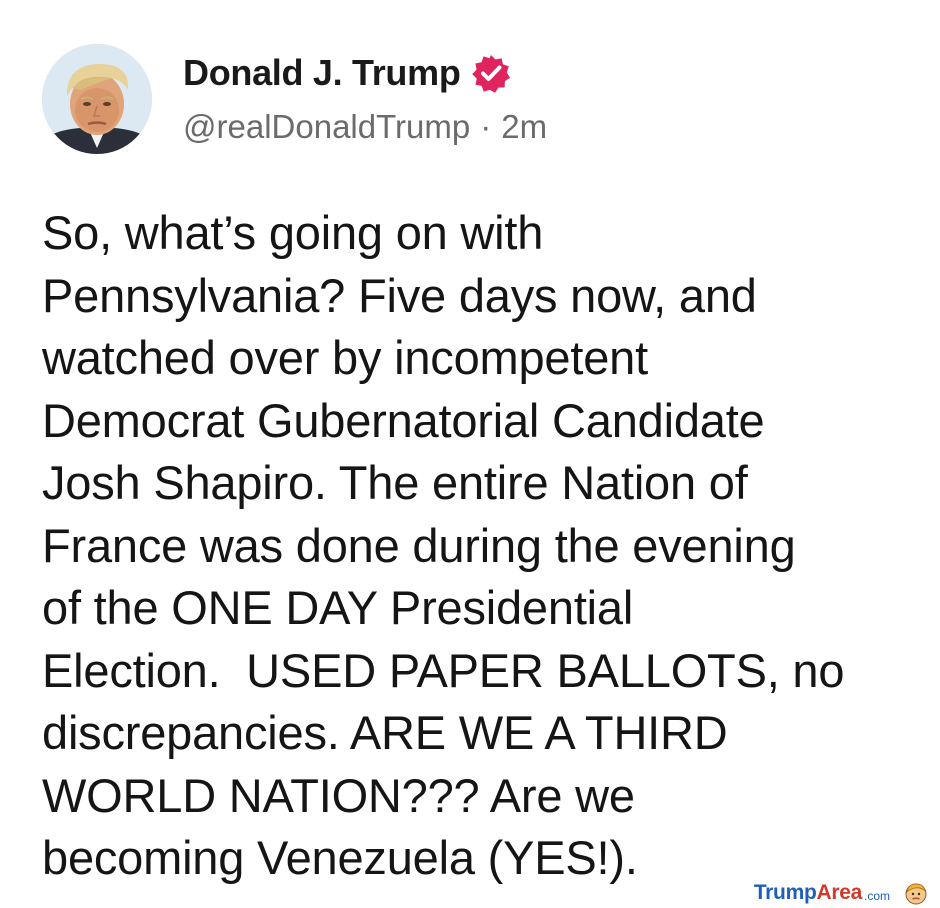 Image resolution: width=940 pixels, height=908 pixels. Describe the element at coordinates (338, 607) in the screenshot. I see `post-text-line: of the ONE DAY Presidential` at that location.